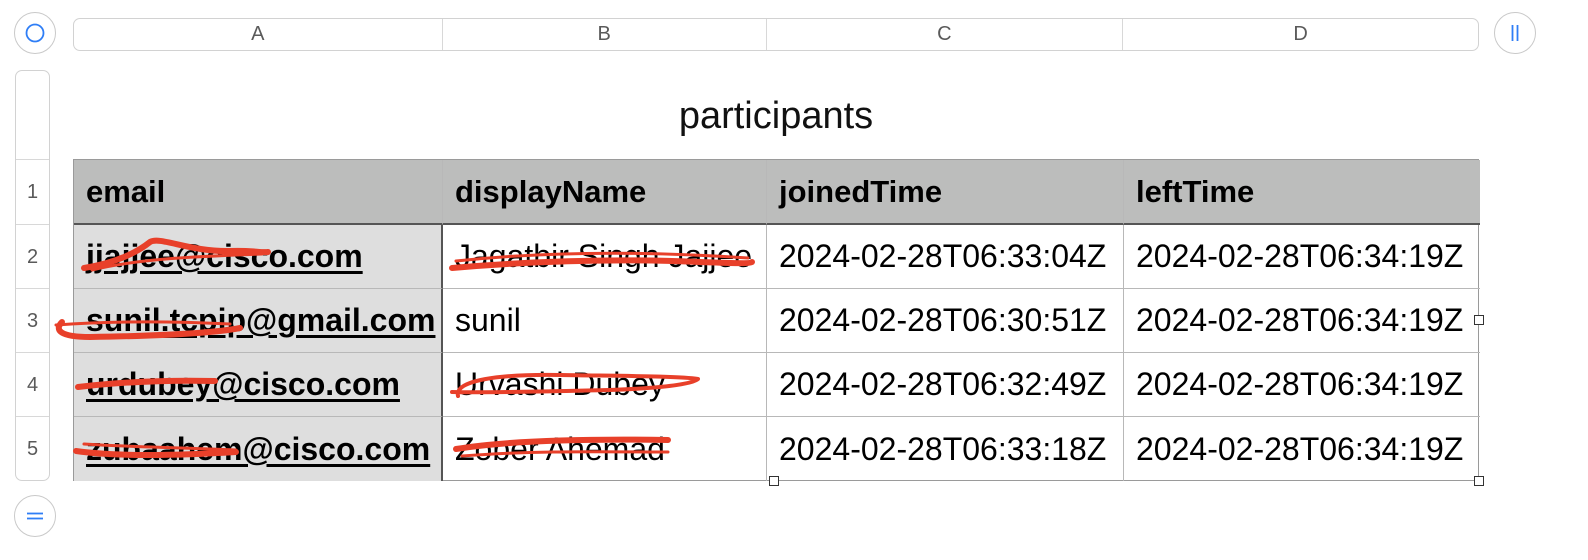  Describe the element at coordinates (945, 34) in the screenshot. I see `column-header-c: C` at that location.